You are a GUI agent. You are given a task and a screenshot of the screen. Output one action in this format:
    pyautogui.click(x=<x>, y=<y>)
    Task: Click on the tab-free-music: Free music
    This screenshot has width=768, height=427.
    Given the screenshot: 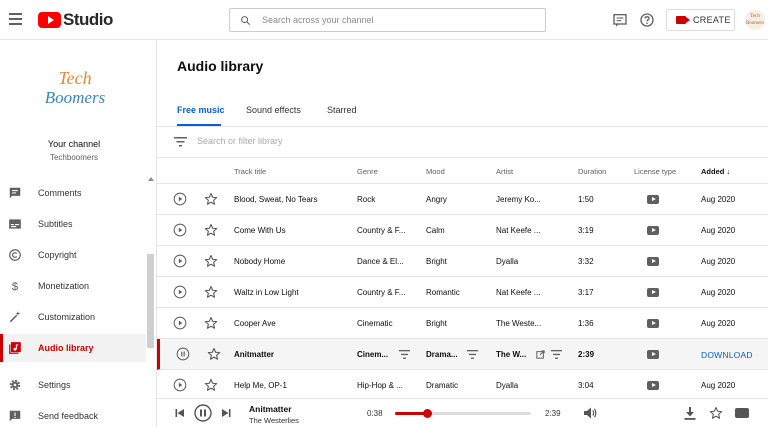 What is the action you would take?
    pyautogui.click(x=201, y=110)
    